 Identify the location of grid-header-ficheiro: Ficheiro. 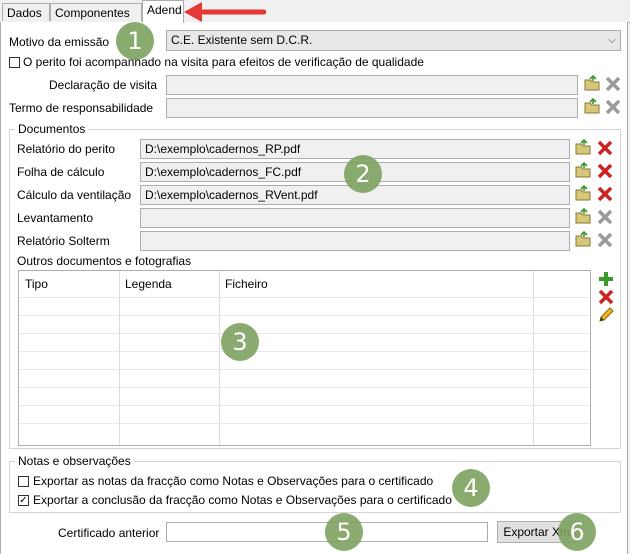
(246, 284).